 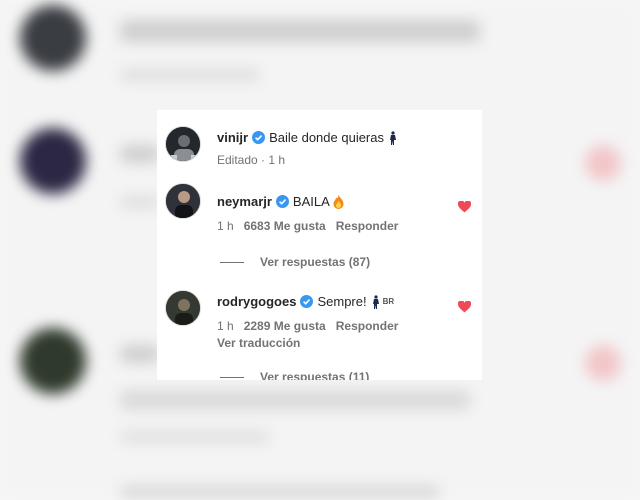 I want to click on view-replies-button: Ver respuestas (11), so click(x=294, y=375).